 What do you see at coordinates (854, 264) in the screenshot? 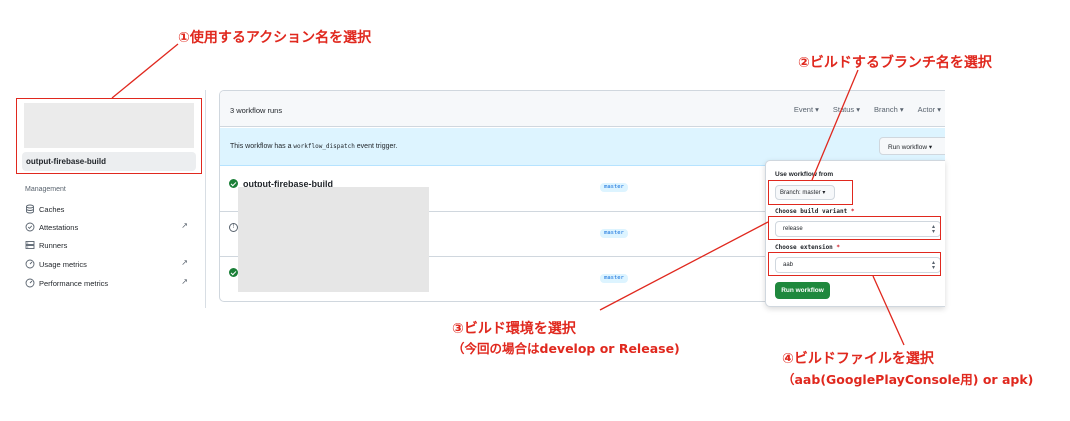
I see `annotation-box-extension` at bounding box center [854, 264].